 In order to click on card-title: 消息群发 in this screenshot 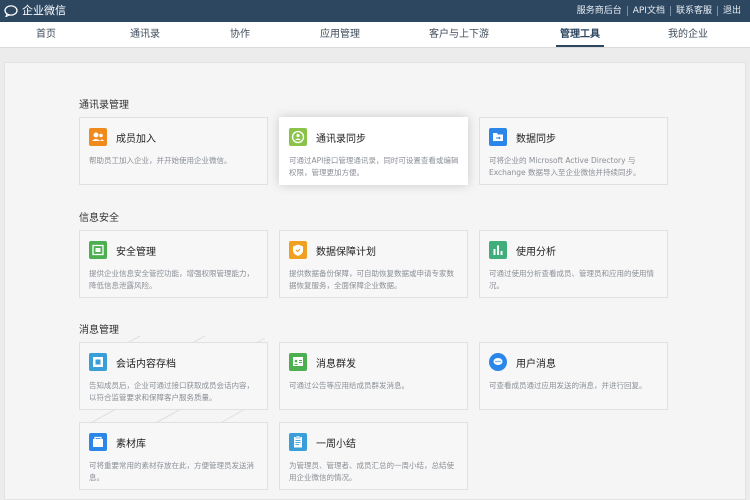, I will do `click(336, 364)`.